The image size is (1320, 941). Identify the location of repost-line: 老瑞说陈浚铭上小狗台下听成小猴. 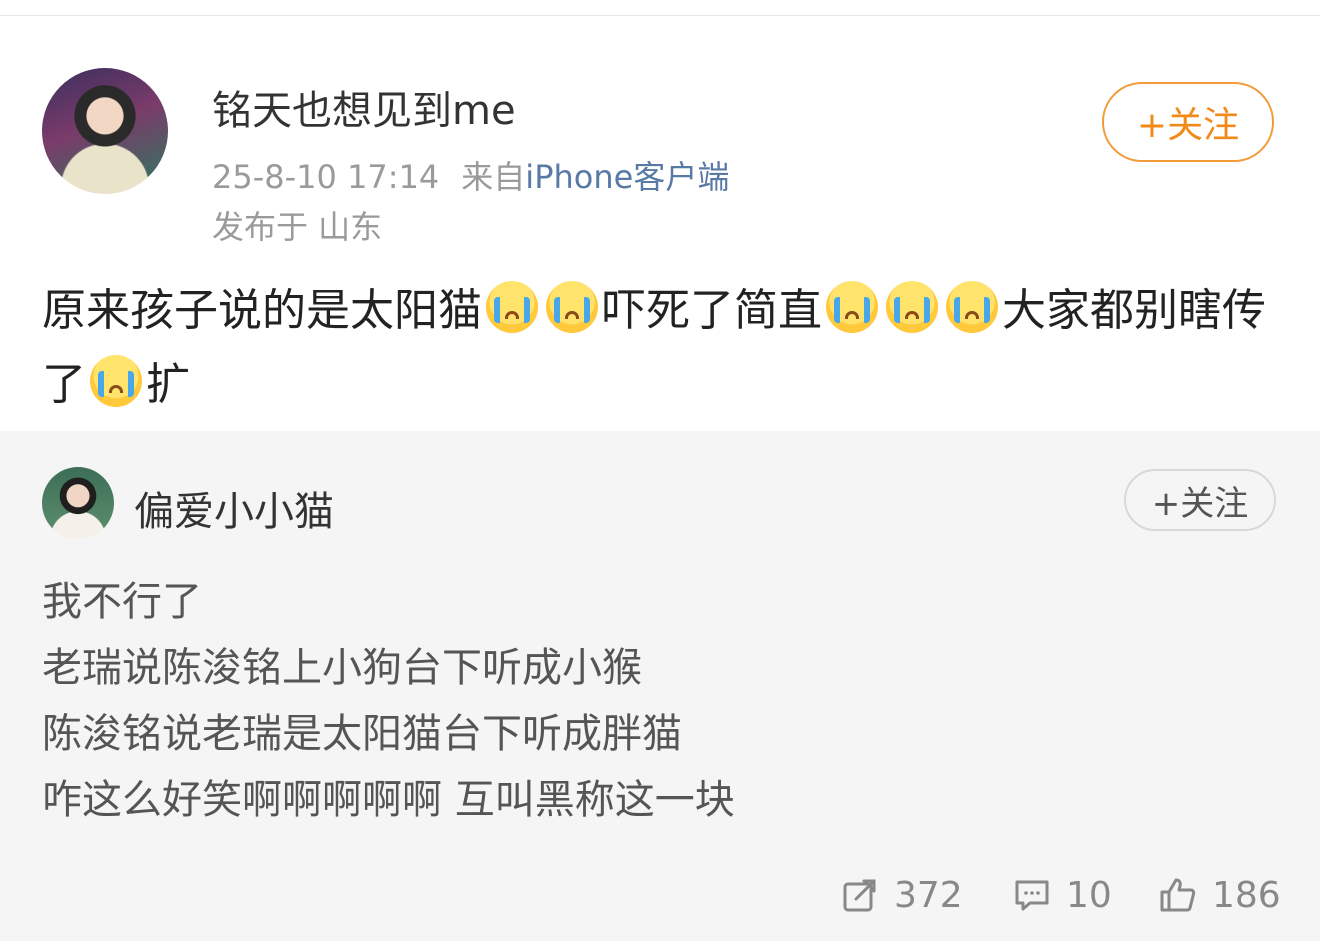
(342, 668).